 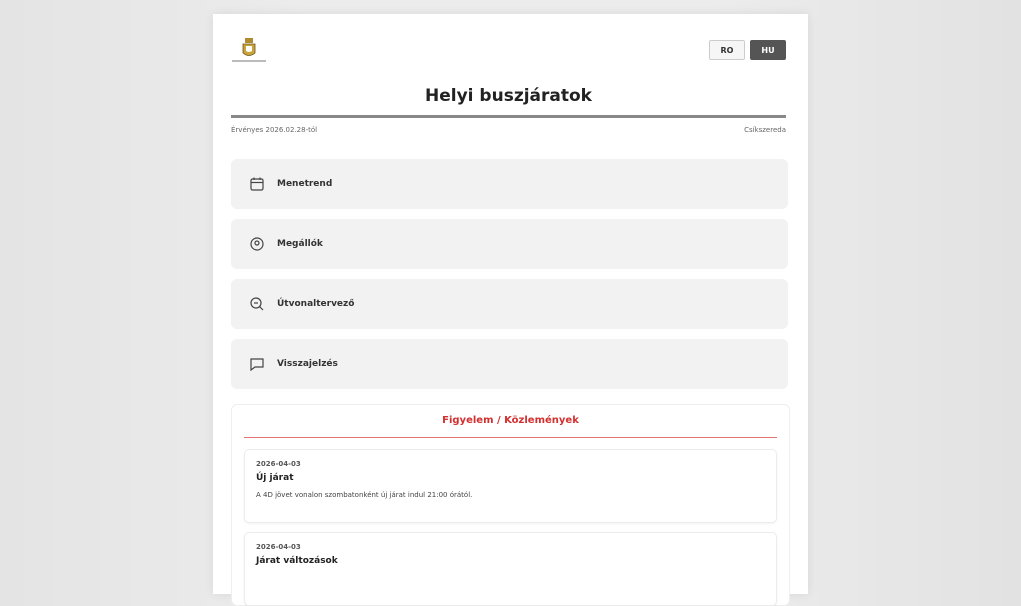 What do you see at coordinates (316, 304) in the screenshot?
I see `menu-route-planner-label: Útvonaltervező` at bounding box center [316, 304].